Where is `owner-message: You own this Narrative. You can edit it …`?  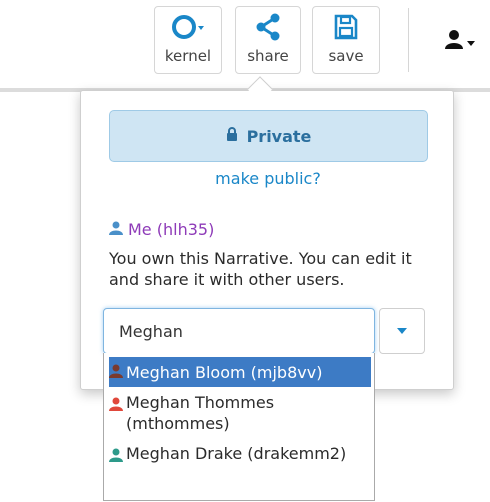 owner-message: You own this Narrative. You can edit it … is located at coordinates (260, 269).